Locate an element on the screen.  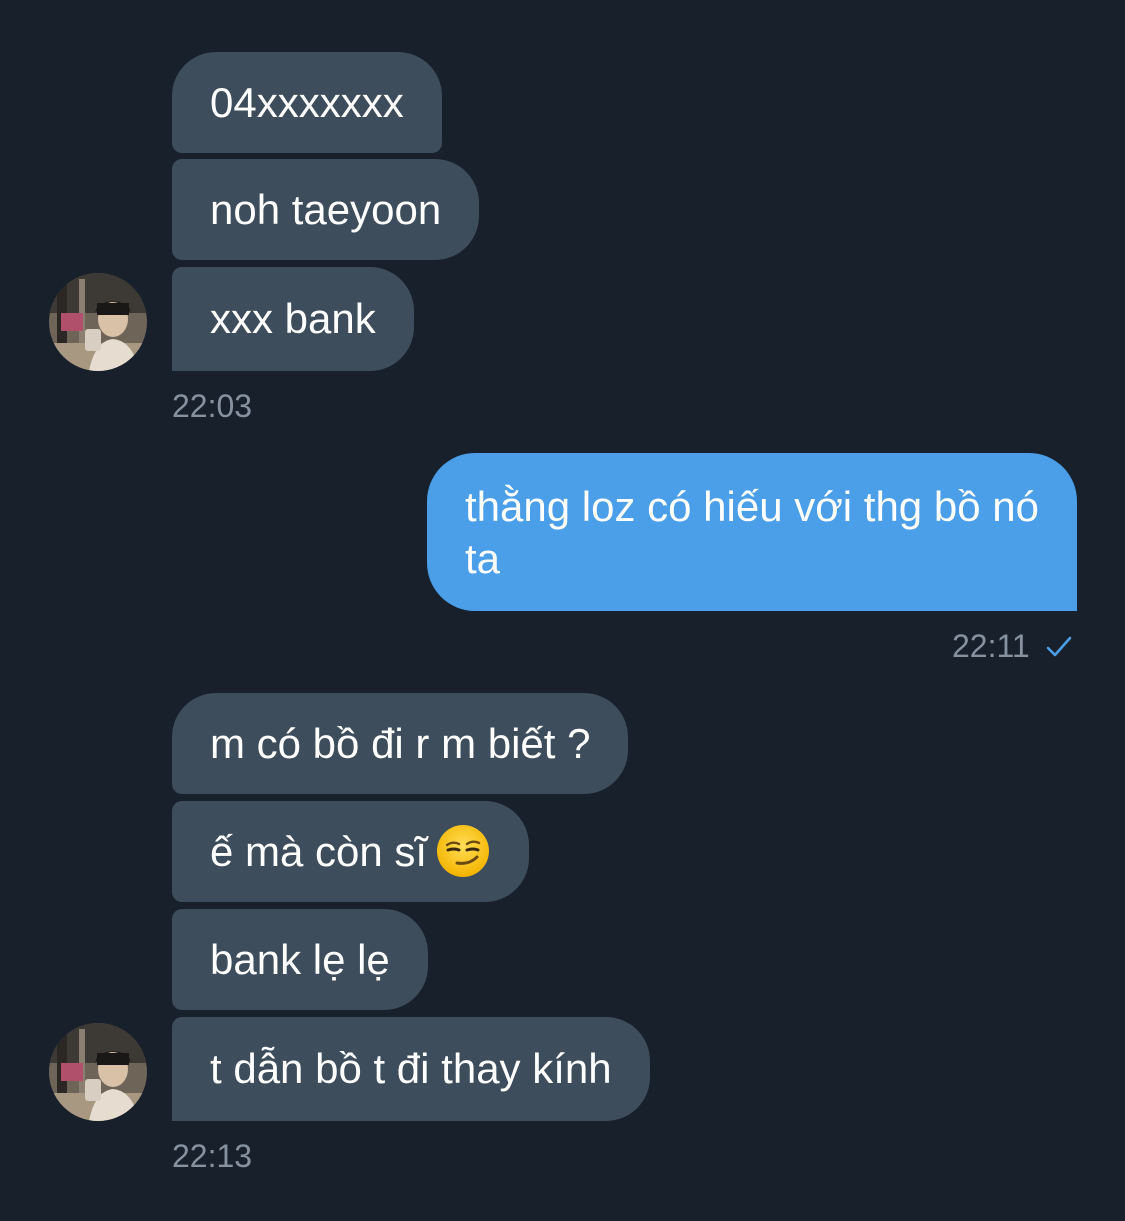
message-text: m có bồ đi r m biết ? is located at coordinates (400, 743).